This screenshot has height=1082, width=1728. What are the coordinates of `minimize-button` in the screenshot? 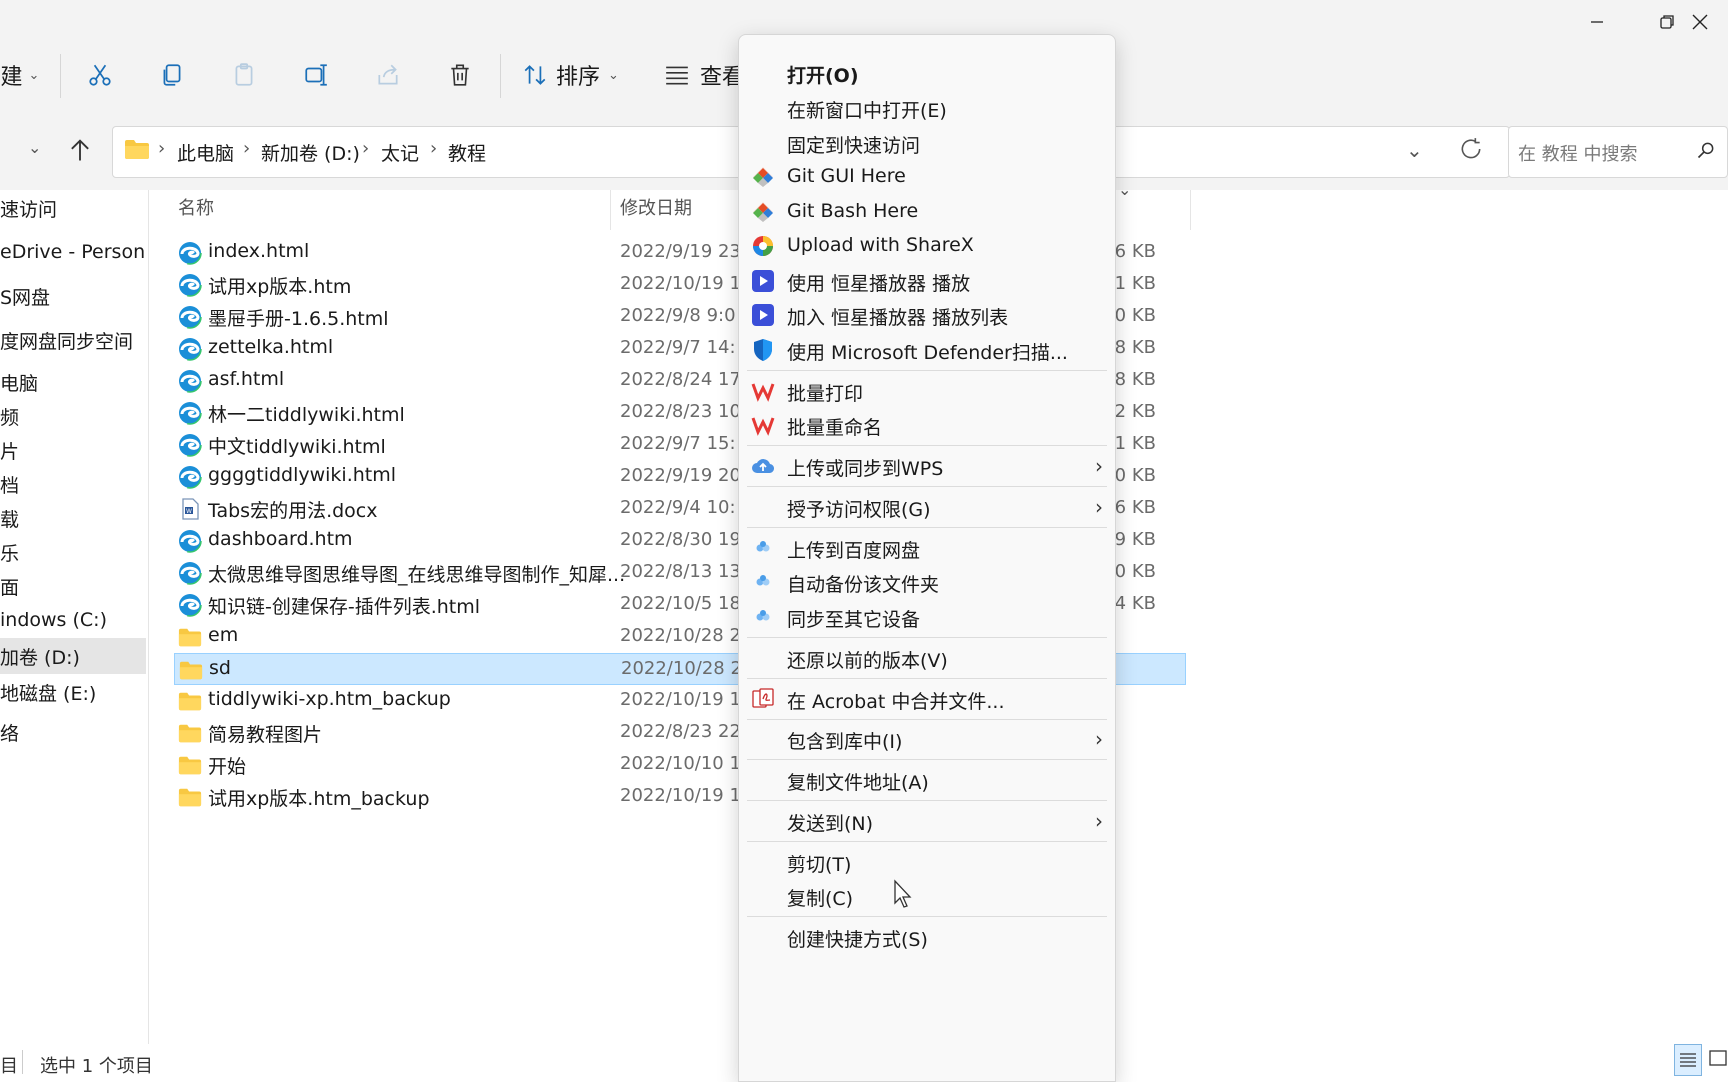 It's located at (1597, 22).